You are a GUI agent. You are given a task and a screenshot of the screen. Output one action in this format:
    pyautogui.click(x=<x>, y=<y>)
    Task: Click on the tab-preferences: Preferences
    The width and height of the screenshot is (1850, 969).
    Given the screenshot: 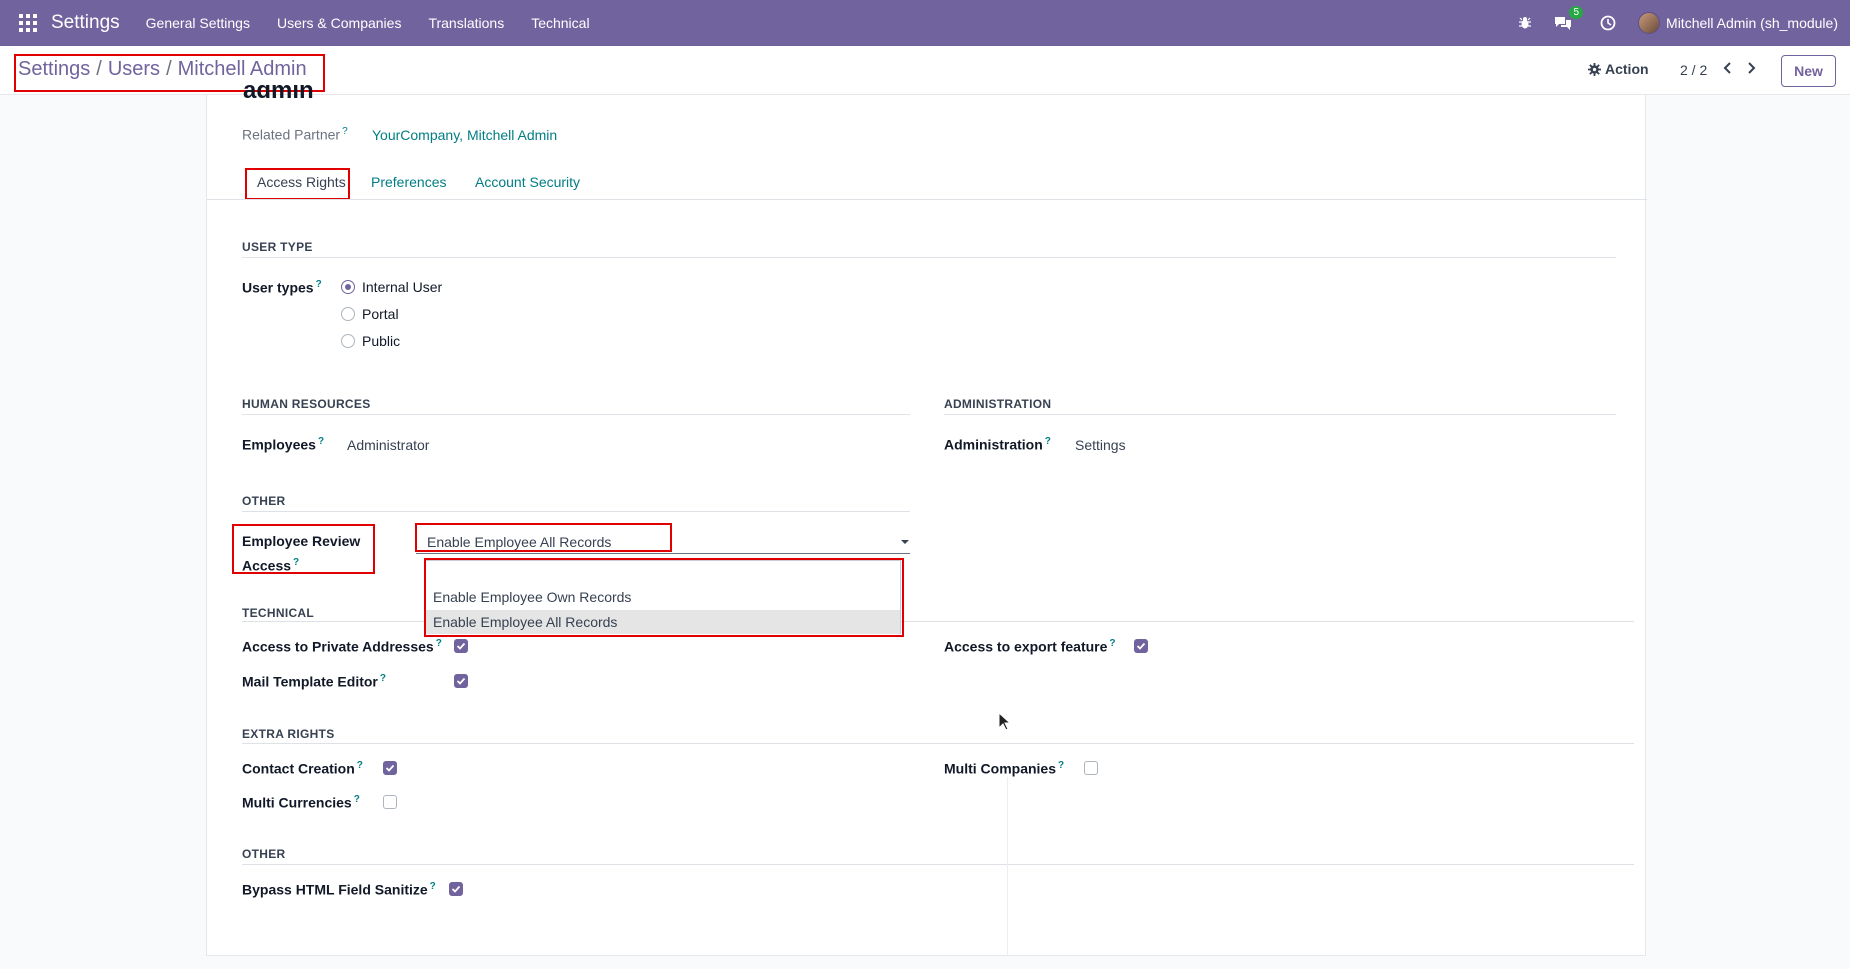 What is the action you would take?
    pyautogui.click(x=408, y=182)
    